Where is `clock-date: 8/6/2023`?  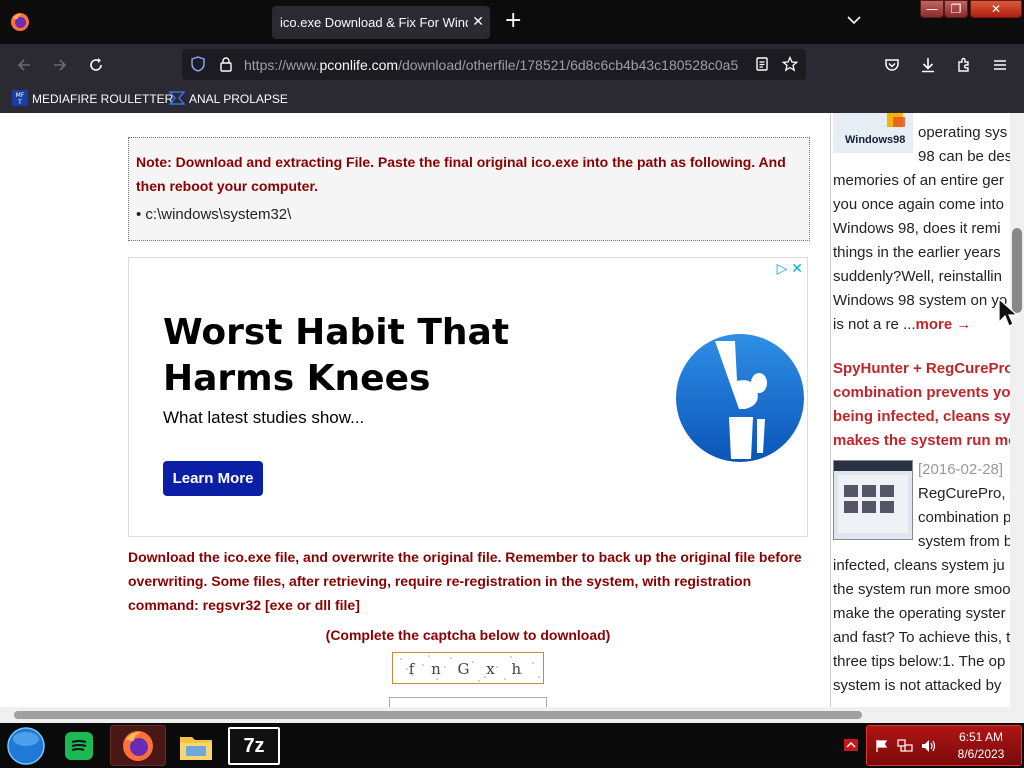
clock-date: 8/6/2023 is located at coordinates (981, 754).